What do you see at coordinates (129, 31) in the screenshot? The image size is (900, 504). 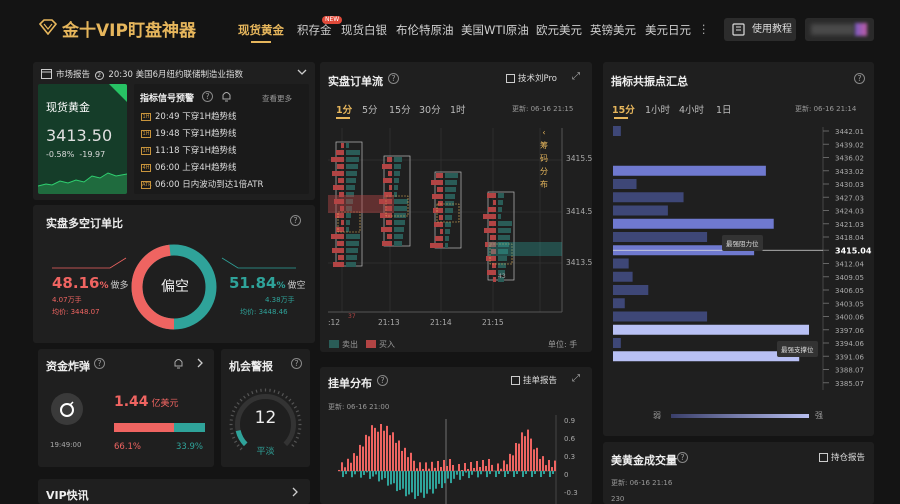 I see `app-title: 金十VIP盯盘神器` at bounding box center [129, 31].